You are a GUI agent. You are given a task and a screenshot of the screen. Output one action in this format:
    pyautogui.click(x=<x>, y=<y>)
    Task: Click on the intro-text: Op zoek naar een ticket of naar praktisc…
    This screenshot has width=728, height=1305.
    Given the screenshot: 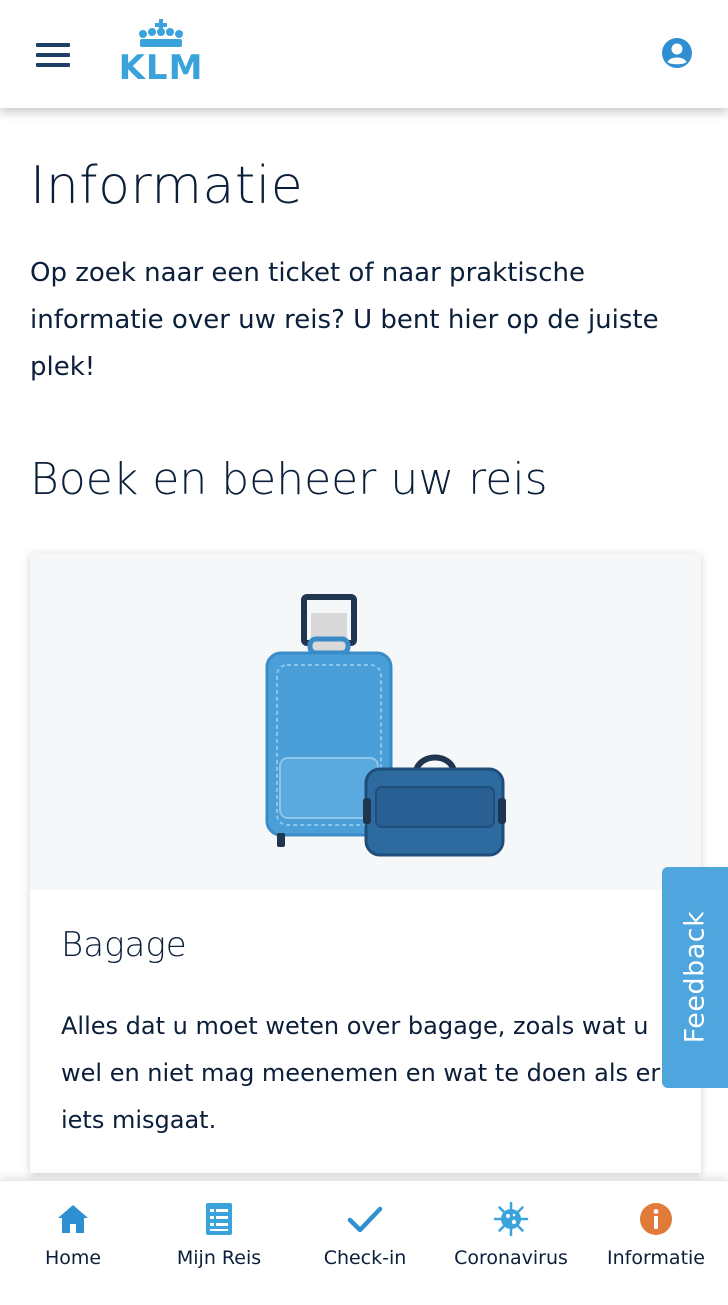 What is the action you would take?
    pyautogui.click(x=344, y=320)
    